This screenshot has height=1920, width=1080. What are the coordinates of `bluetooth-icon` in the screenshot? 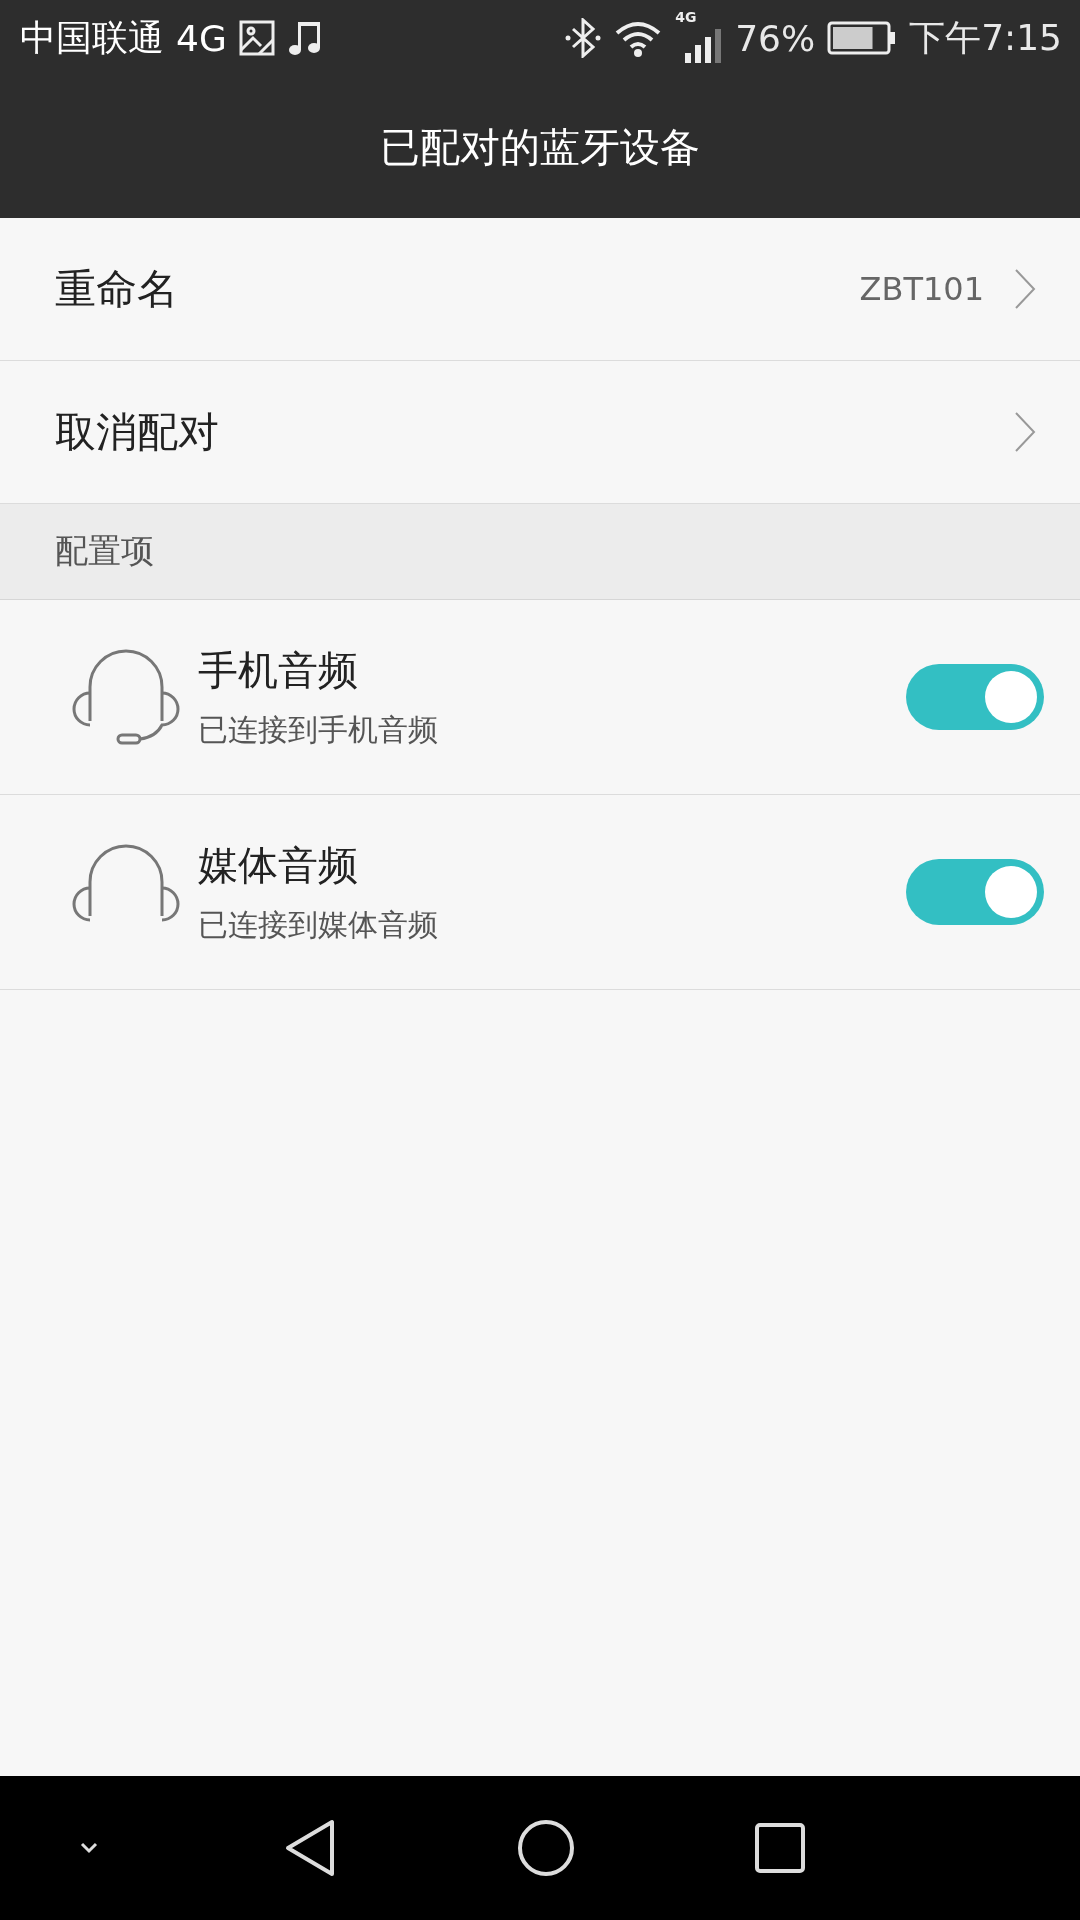 It's located at (583, 38).